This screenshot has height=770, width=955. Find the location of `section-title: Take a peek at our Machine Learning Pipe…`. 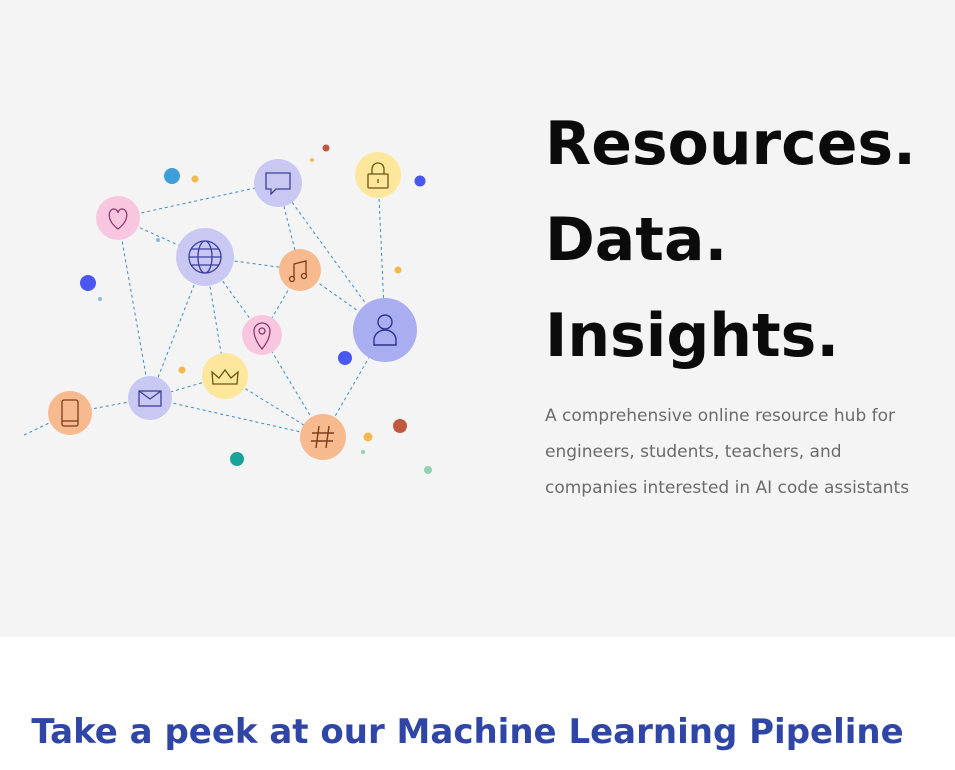

section-title: Take a peek at our Machine Learning Pipe… is located at coordinates (467, 732).